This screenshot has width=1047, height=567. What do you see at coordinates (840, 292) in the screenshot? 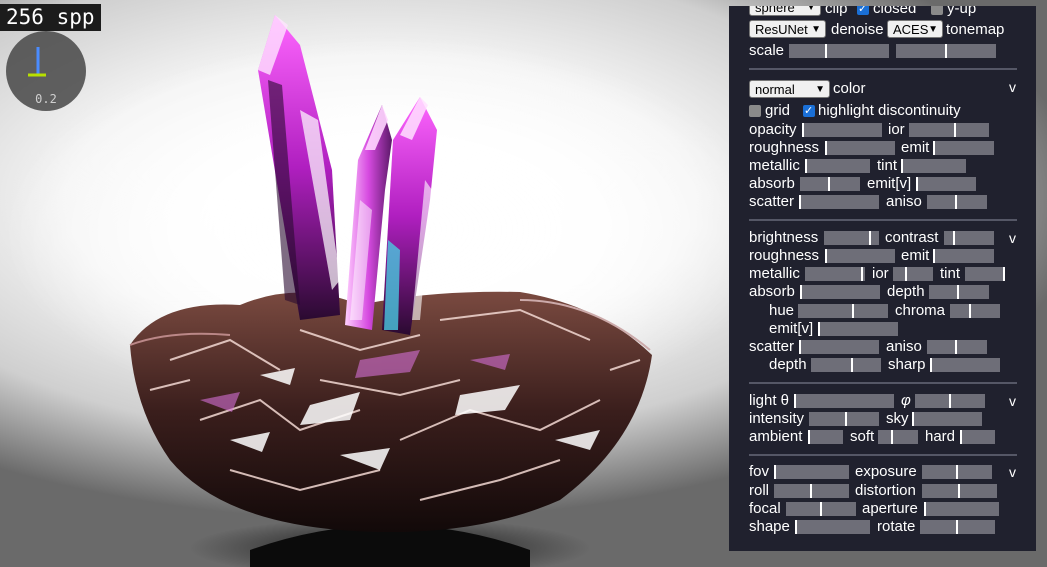
I see `medium-absorb-slider` at bounding box center [840, 292].